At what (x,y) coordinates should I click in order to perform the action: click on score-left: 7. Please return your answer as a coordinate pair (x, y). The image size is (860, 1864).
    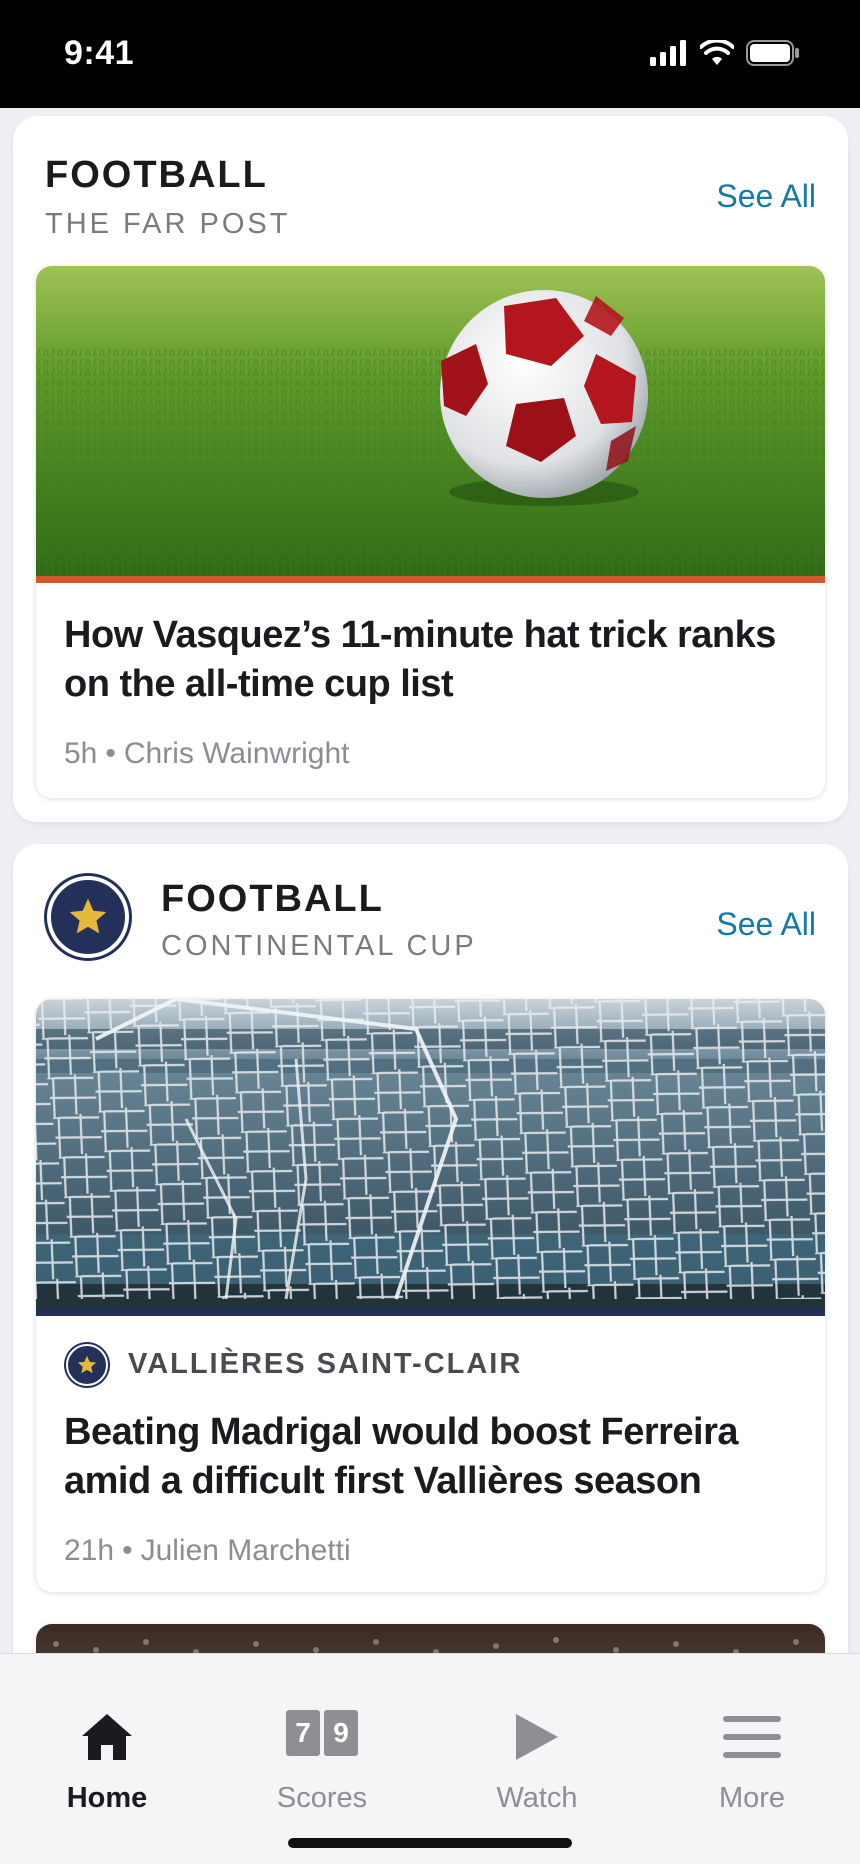
    Looking at the image, I should click on (303, 1733).